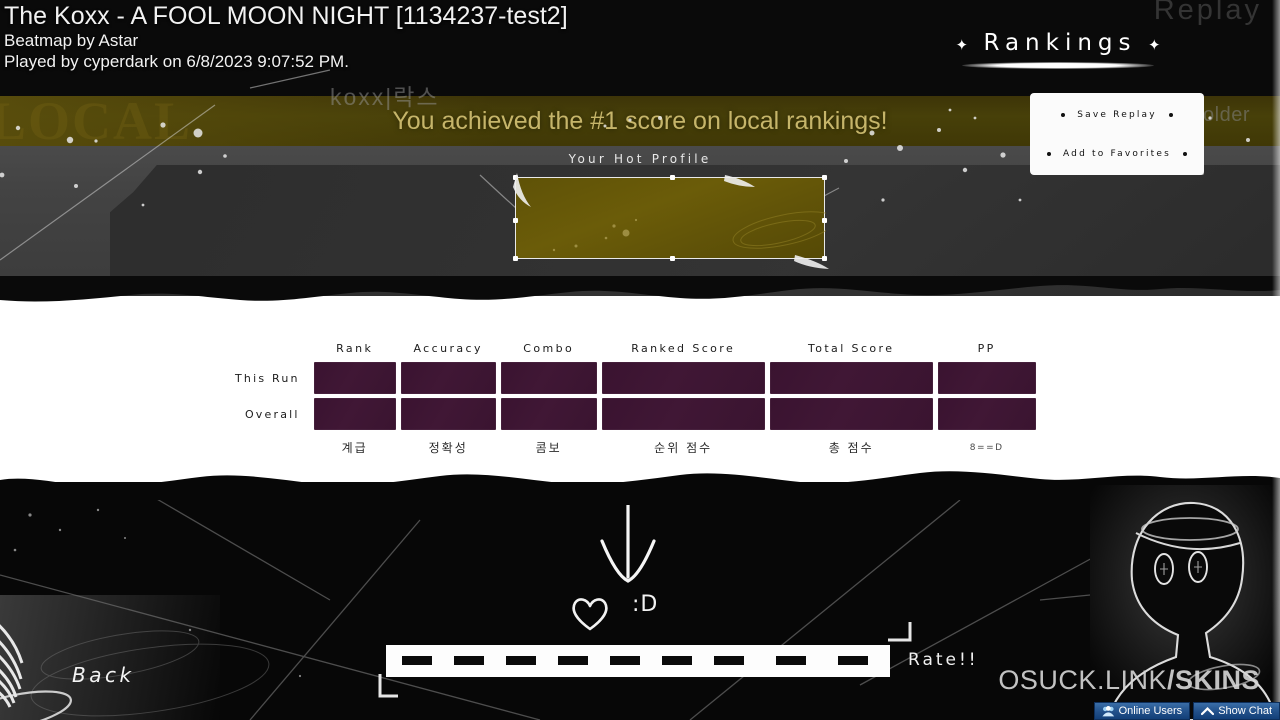  Describe the element at coordinates (1150, 711) in the screenshot. I see `online-users-label: Online Users` at that location.